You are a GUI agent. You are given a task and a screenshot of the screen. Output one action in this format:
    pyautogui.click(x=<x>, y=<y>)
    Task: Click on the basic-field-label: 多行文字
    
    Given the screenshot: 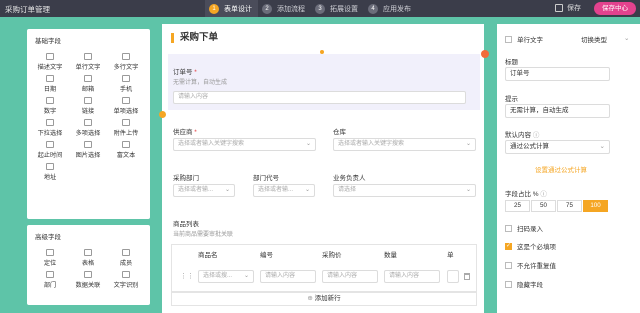 What is the action you would take?
    pyautogui.click(x=126, y=67)
    